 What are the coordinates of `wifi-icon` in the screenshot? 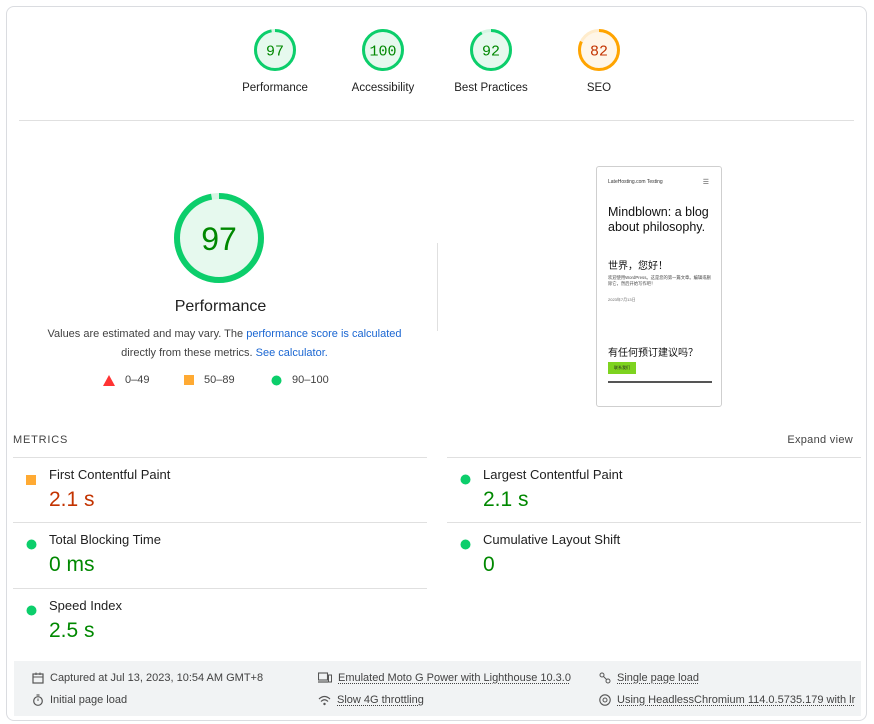 It's located at (324, 700).